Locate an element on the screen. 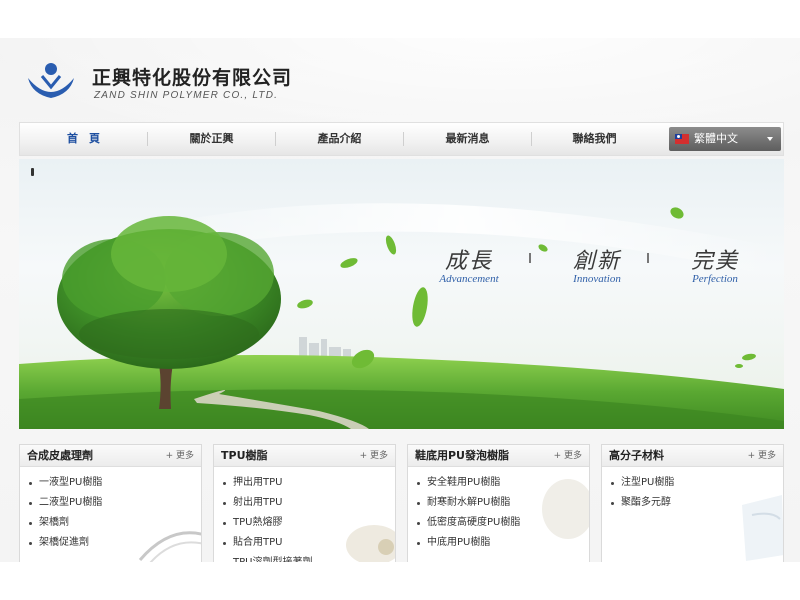 The width and height of the screenshot is (800, 600). panel-title: 高分子材料 is located at coordinates (636, 455).